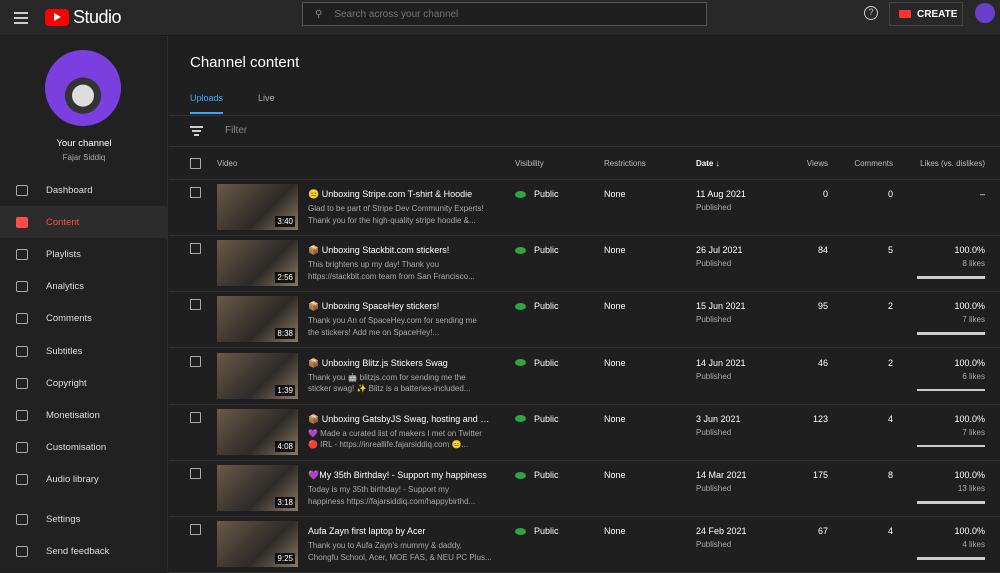  I want to click on sidebar-item-settings: Settings, so click(84, 519).